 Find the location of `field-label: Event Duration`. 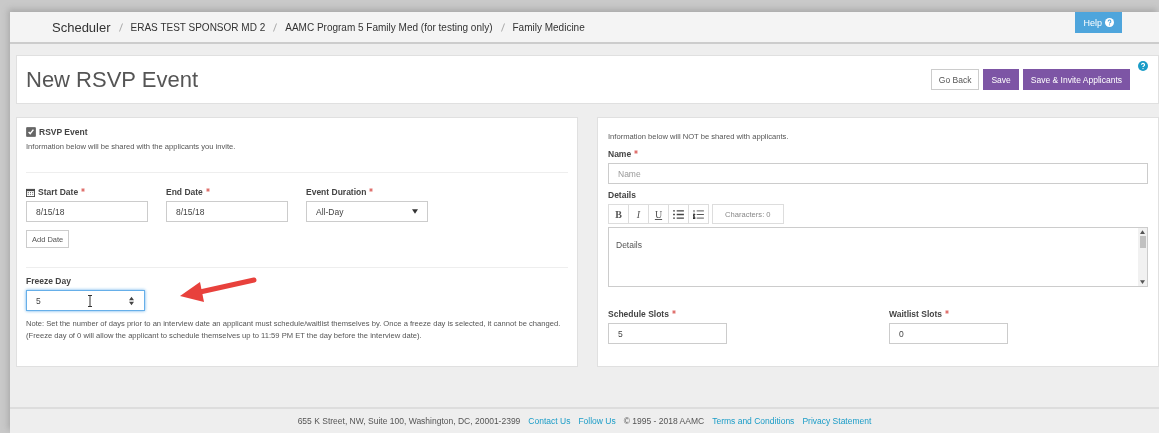

field-label: Event Duration is located at coordinates (336, 192).